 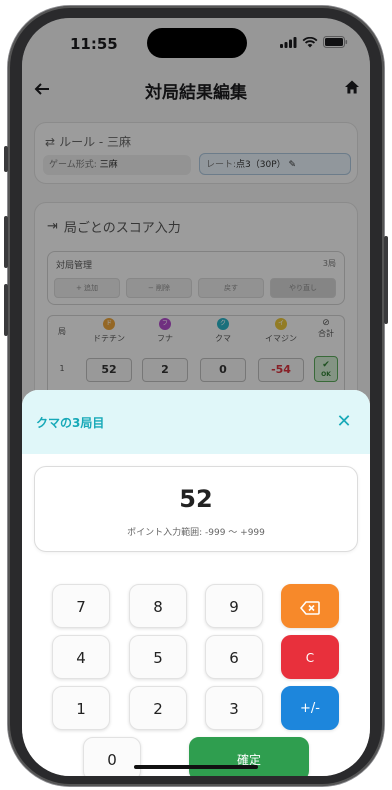 I want to click on current-value: 52, so click(x=196, y=499).